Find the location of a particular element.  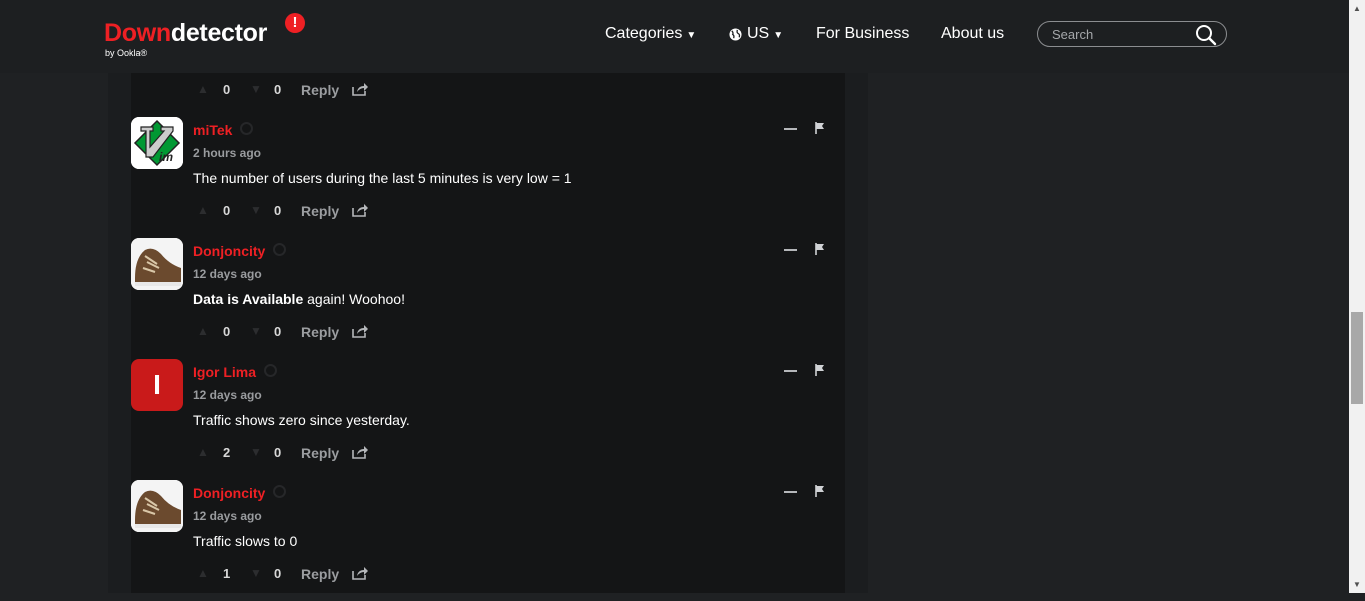

nav-for-business: For Business is located at coordinates (862, 34).